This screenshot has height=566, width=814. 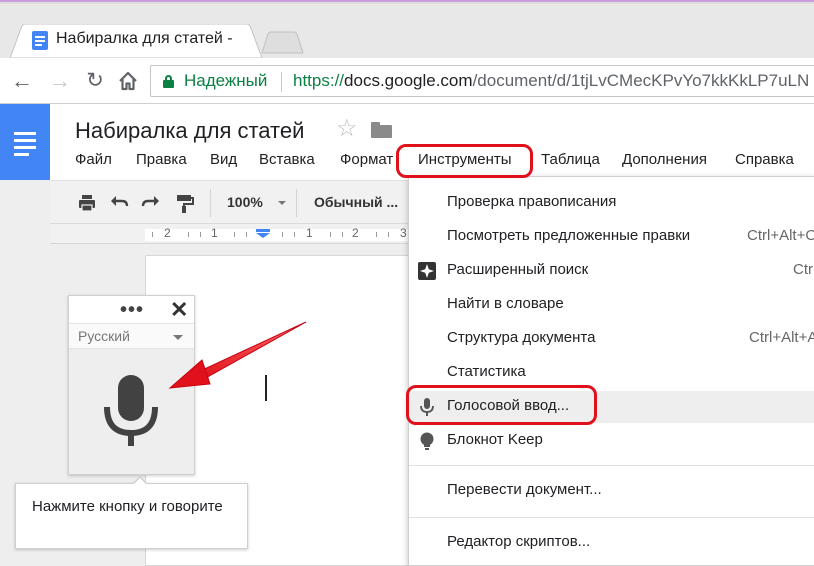 What do you see at coordinates (464, 161) in the screenshot?
I see `annotation-highlight-tools-menu` at bounding box center [464, 161].